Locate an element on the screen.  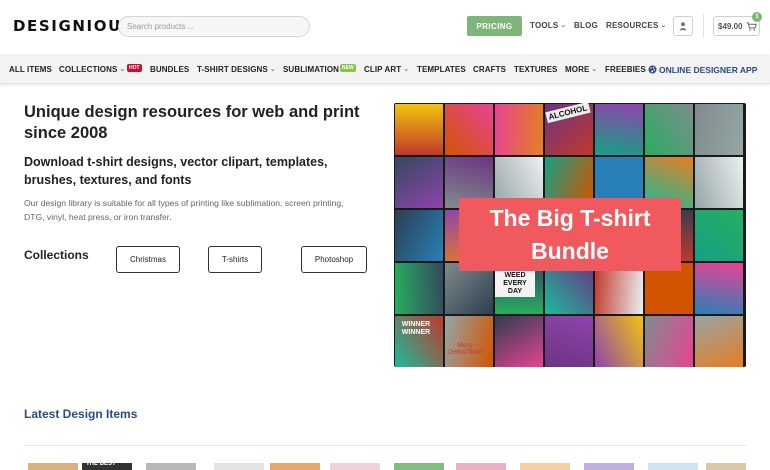
site-logo: DESIGNIOUS is located at coordinates (73, 26).